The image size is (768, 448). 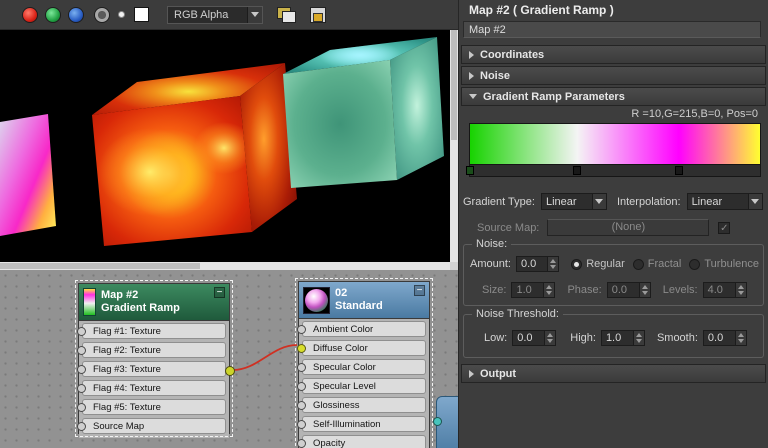 I want to click on noise-size-row: Size: 1.0 Phase: 0.0 Levels: 4.0, so click(x=614, y=290).